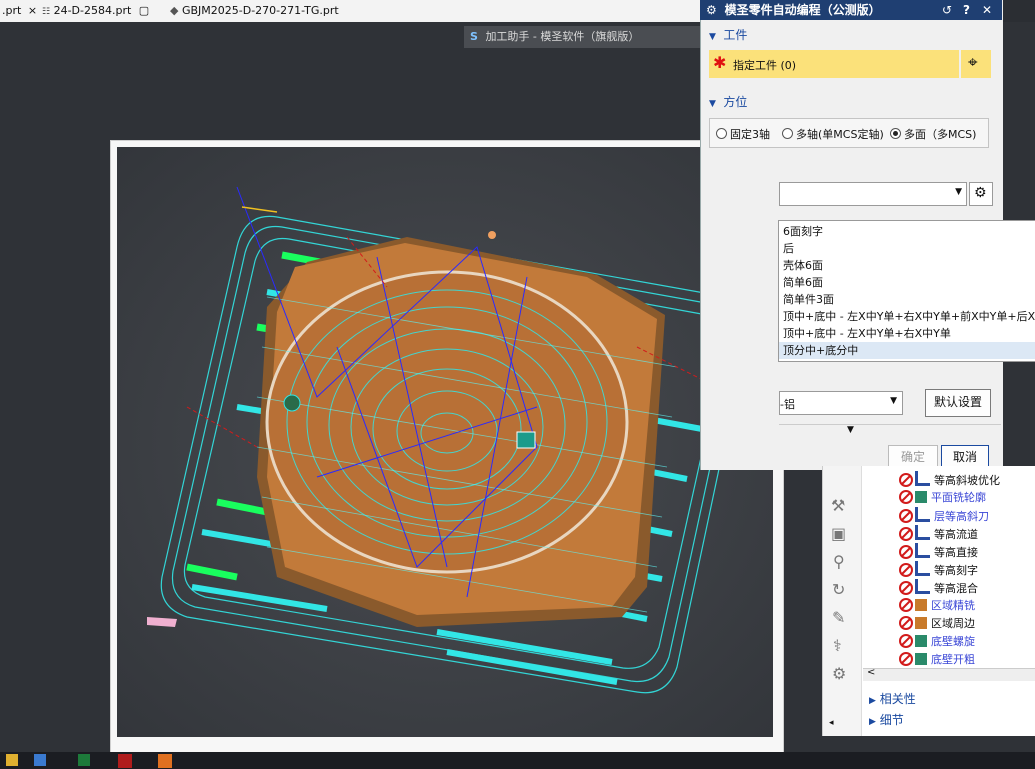 The width and height of the screenshot is (1035, 769). What do you see at coordinates (838, 505) in the screenshot?
I see `tool-icon: ⚒` at bounding box center [838, 505].